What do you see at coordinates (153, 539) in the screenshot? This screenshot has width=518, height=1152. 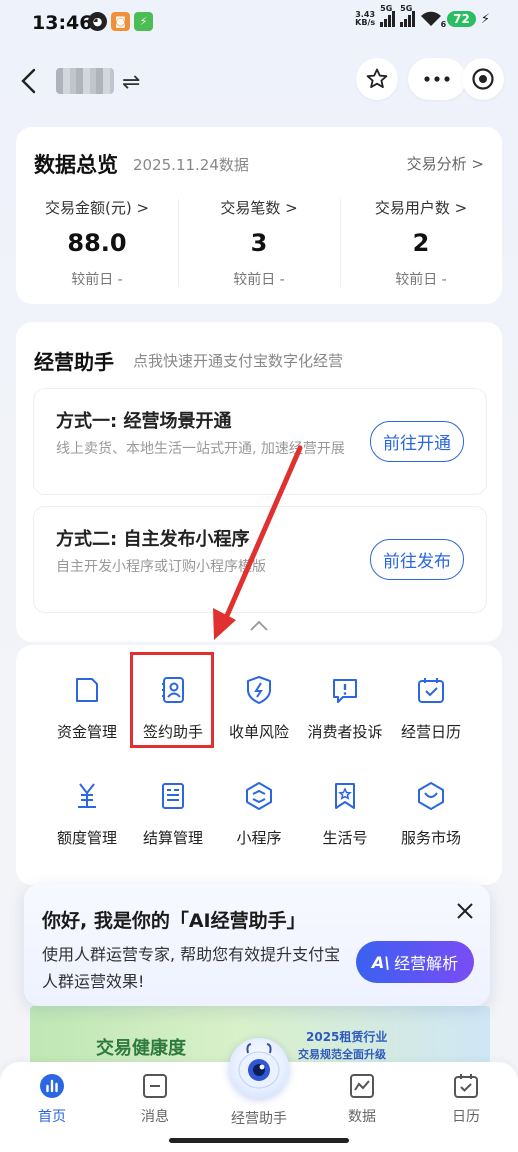 I see `method-title: 方式二: 自主发布小程序` at bounding box center [153, 539].